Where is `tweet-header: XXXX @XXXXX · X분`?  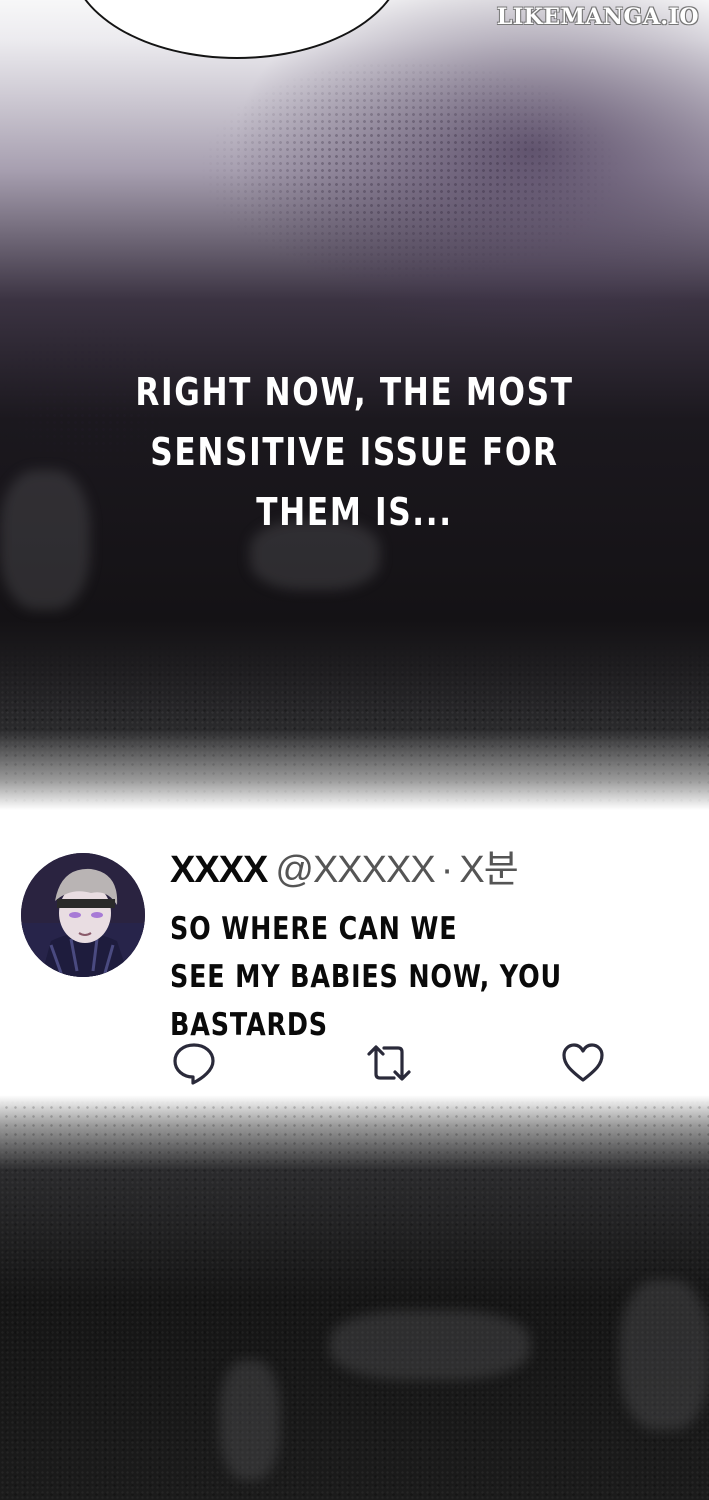 tweet-header: XXXX @XXXXX · X분 is located at coordinates (344, 870).